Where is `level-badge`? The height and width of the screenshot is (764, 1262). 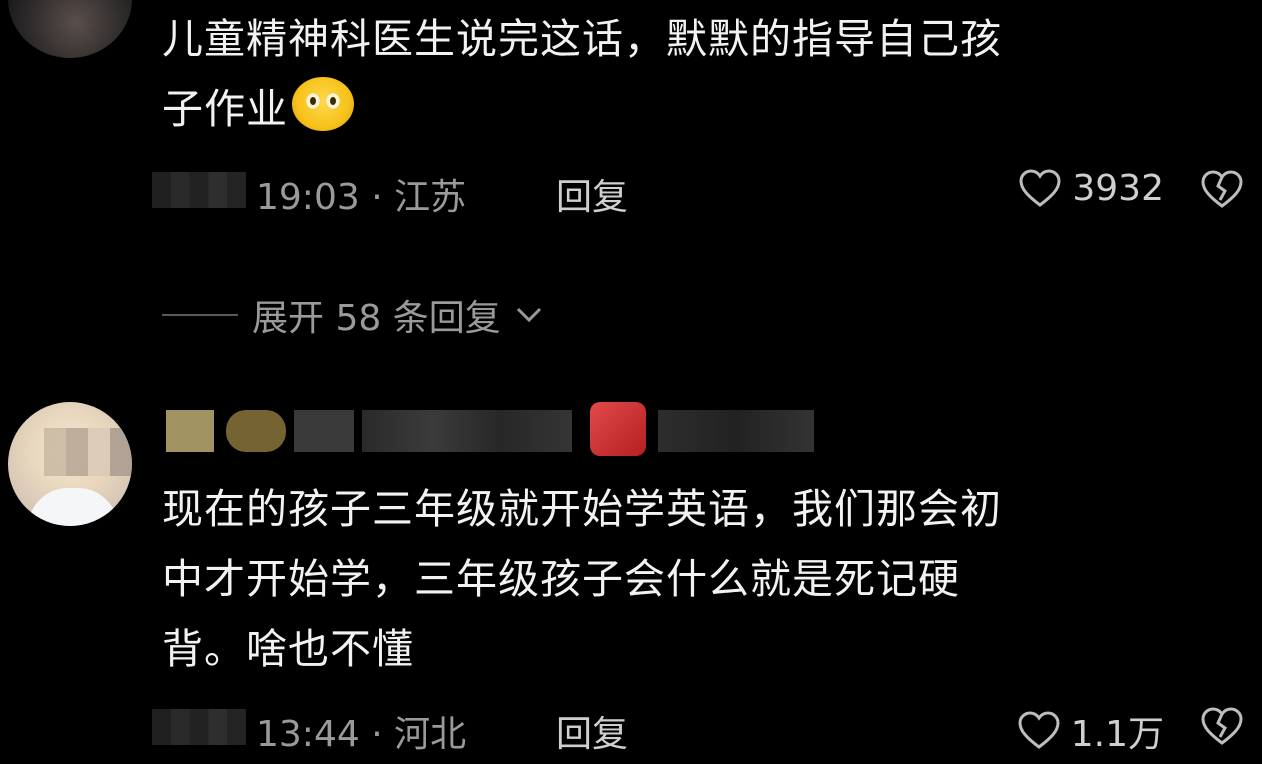 level-badge is located at coordinates (618, 429).